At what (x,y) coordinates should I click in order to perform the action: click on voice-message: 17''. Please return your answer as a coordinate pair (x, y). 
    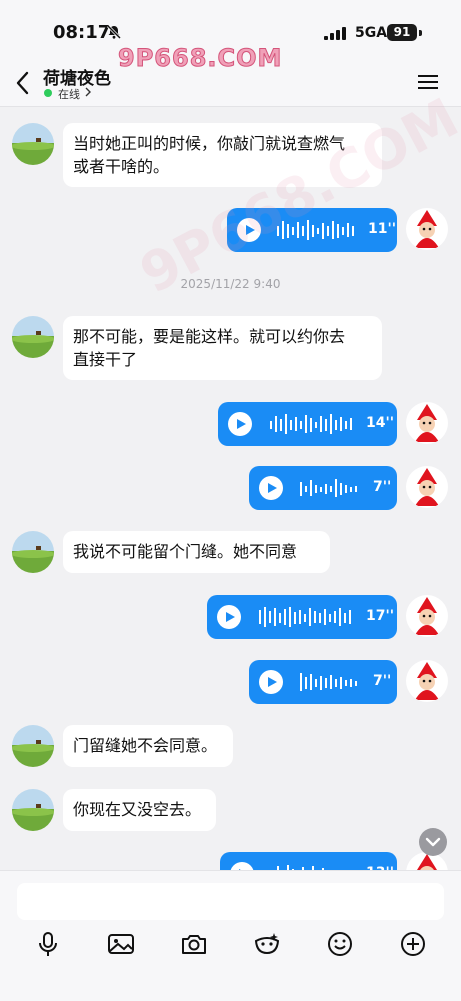
    Looking at the image, I should click on (302, 617).